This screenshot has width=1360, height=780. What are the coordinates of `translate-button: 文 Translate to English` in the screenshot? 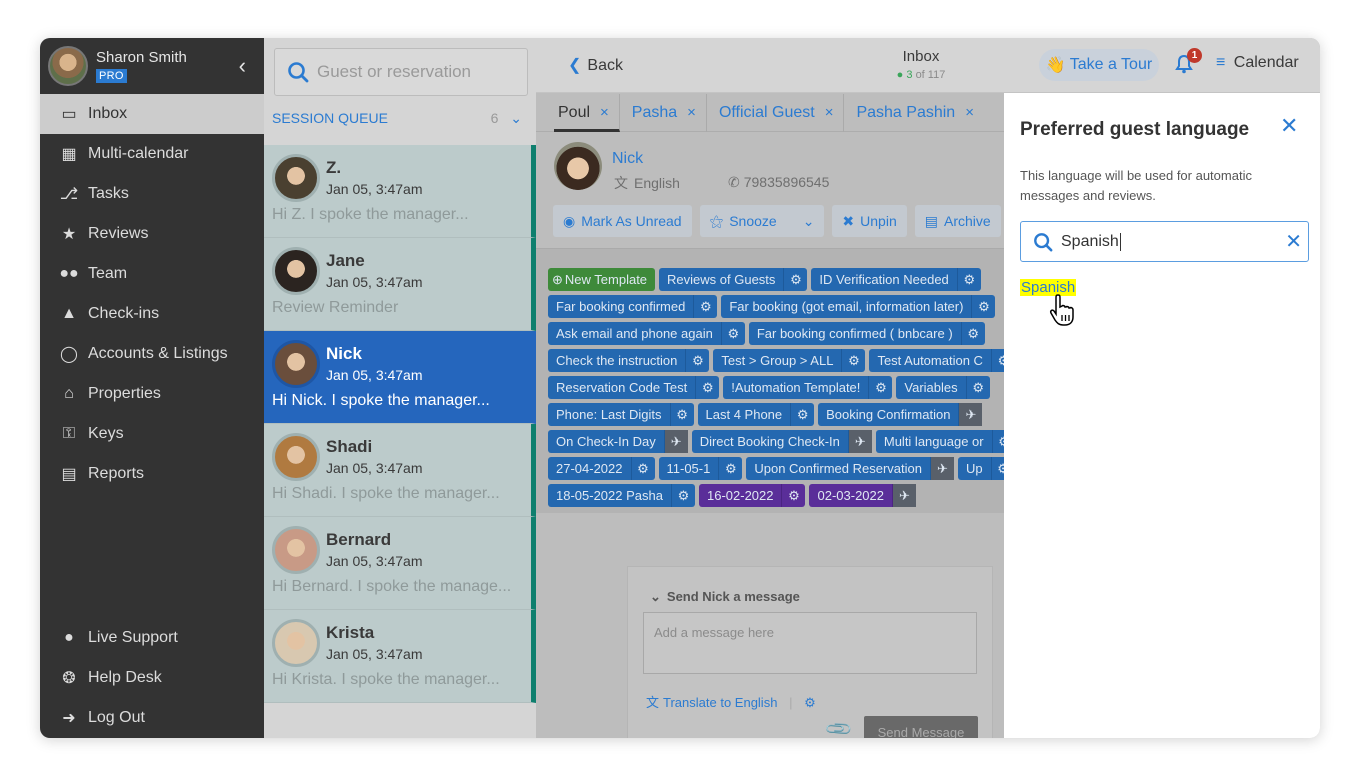 It's located at (711, 702).